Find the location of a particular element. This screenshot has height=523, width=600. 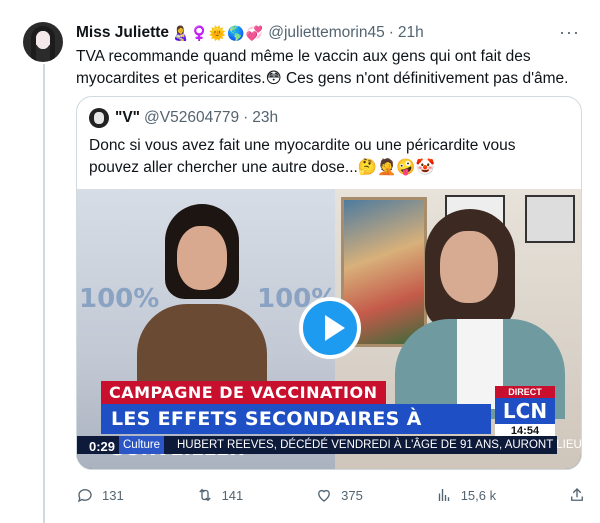

like-button: 375 is located at coordinates (339, 495).